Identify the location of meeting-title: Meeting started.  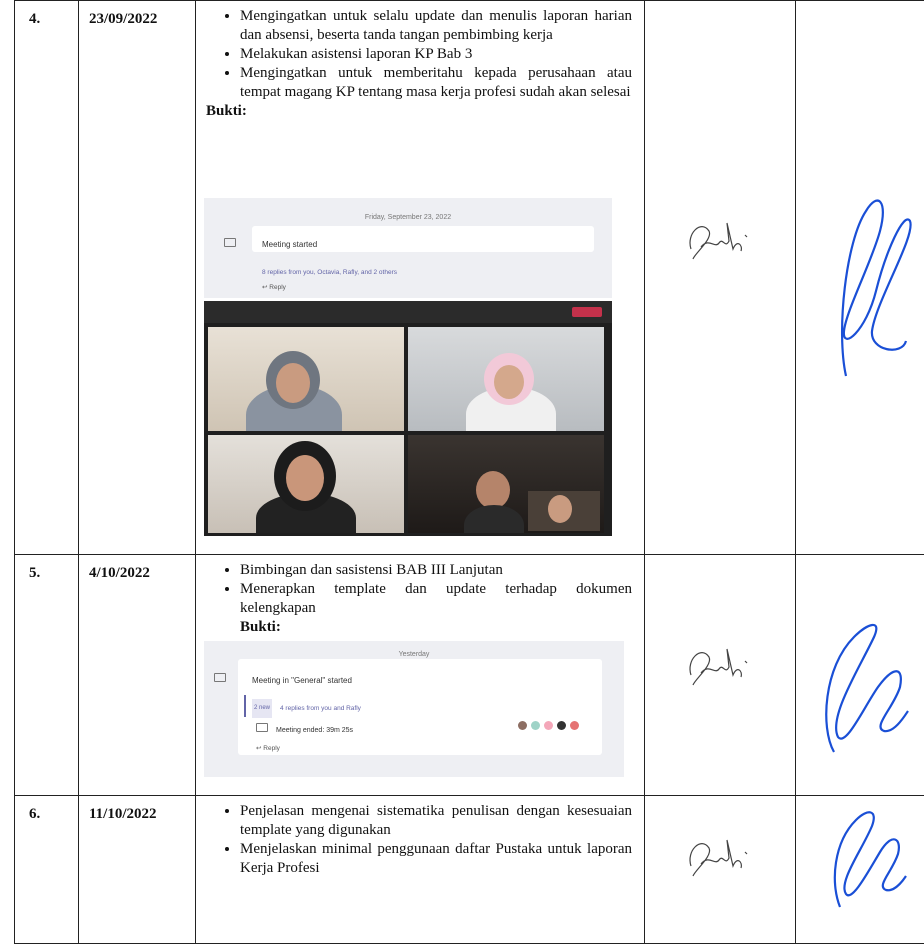
(289, 244).